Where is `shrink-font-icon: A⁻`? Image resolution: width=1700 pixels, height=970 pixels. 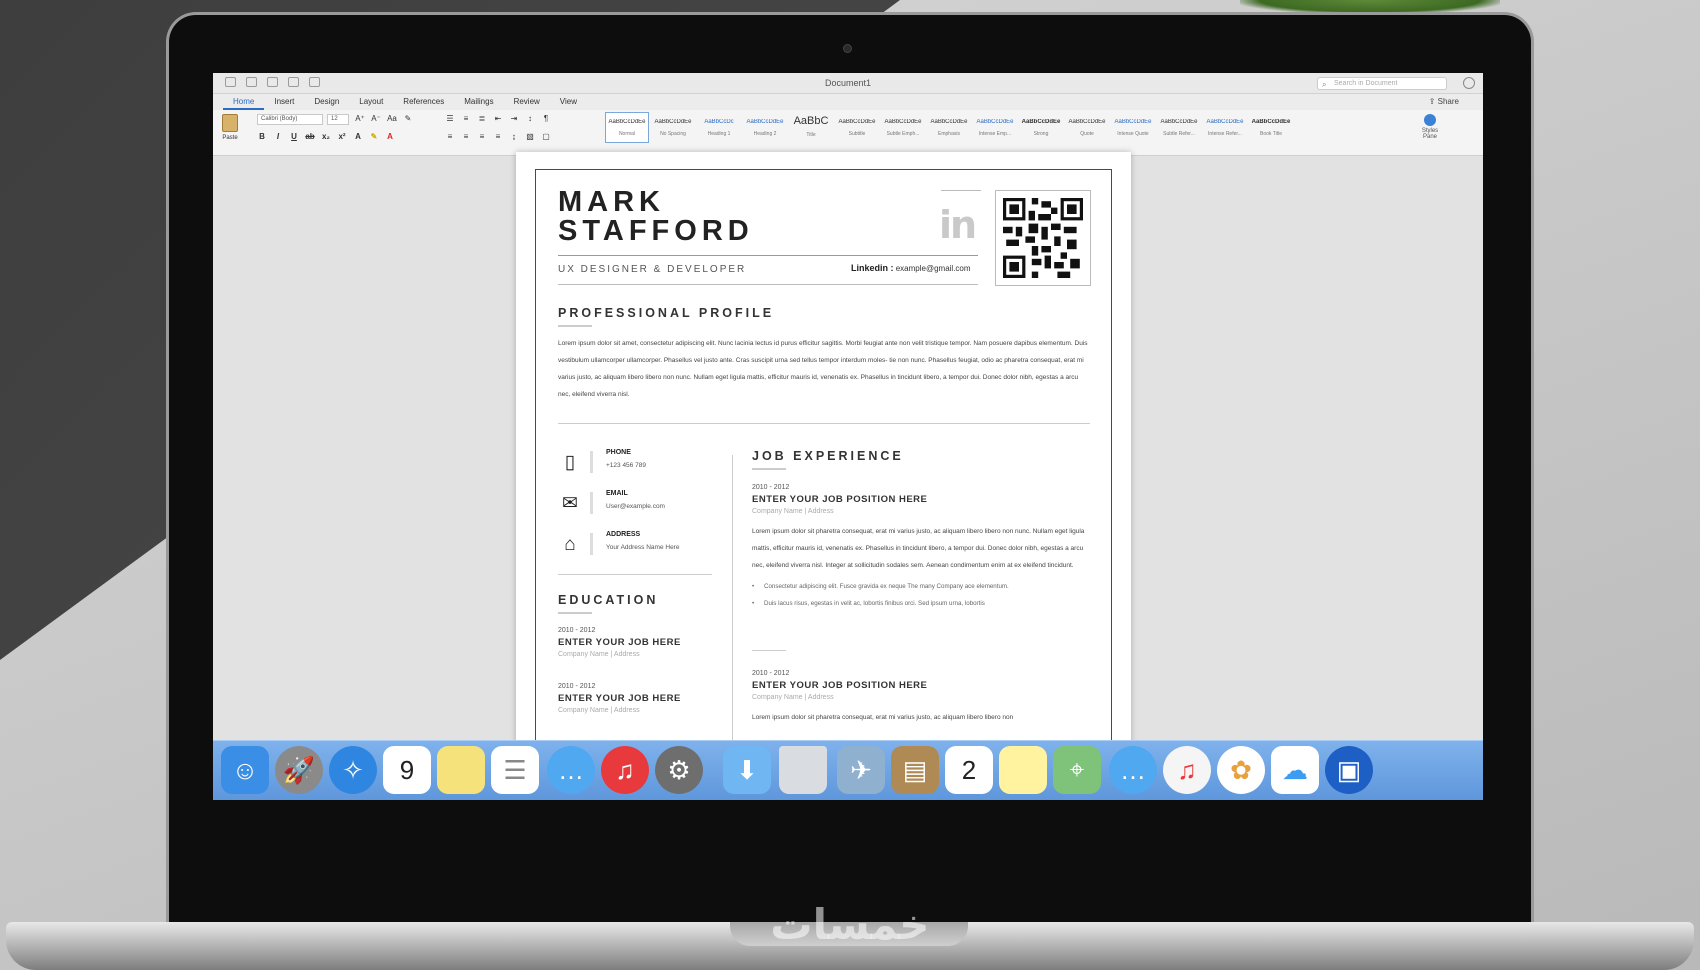 shrink-font-icon: A⁻ is located at coordinates (376, 118).